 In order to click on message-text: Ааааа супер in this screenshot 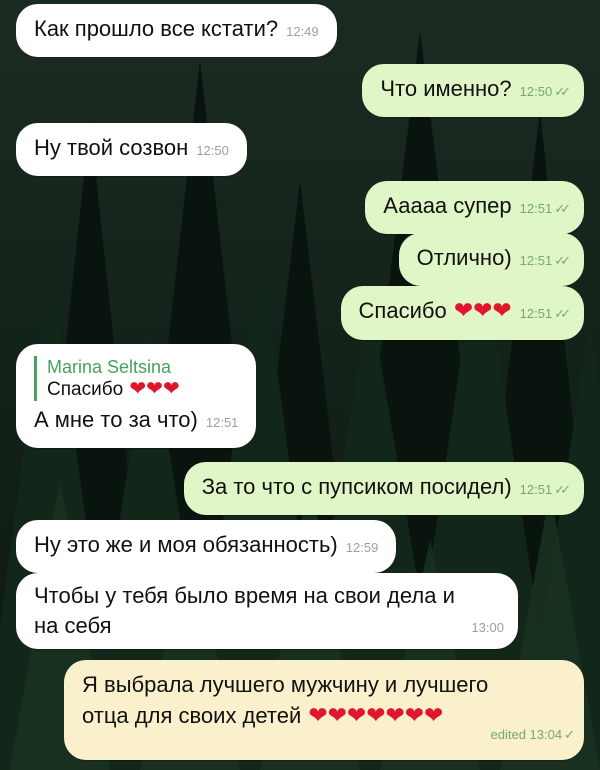, I will do `click(447, 205)`.